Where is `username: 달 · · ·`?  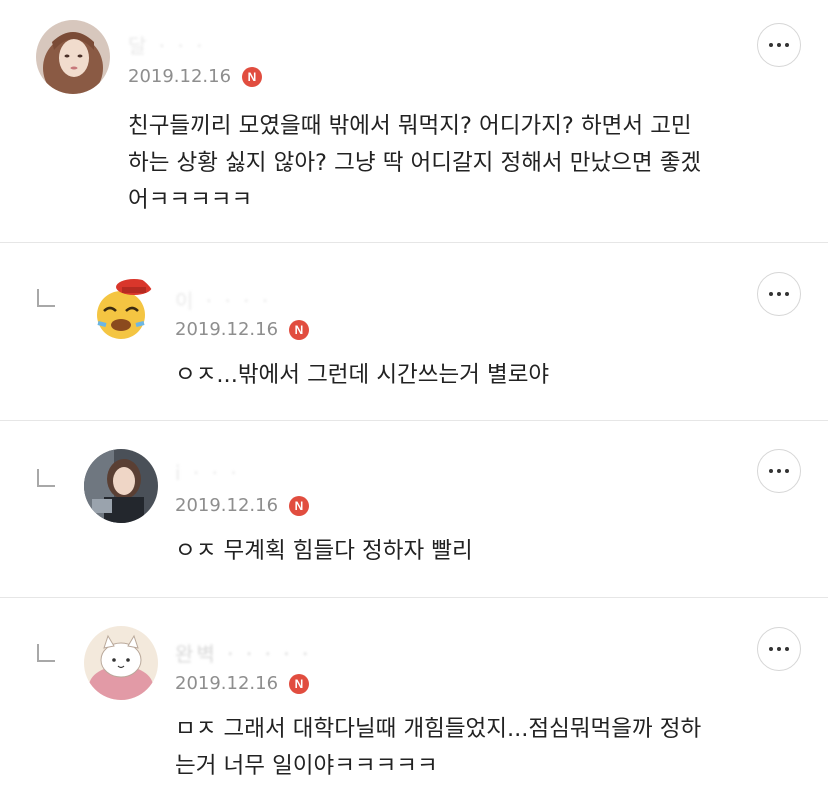 username: 달 · · · is located at coordinates (167, 44).